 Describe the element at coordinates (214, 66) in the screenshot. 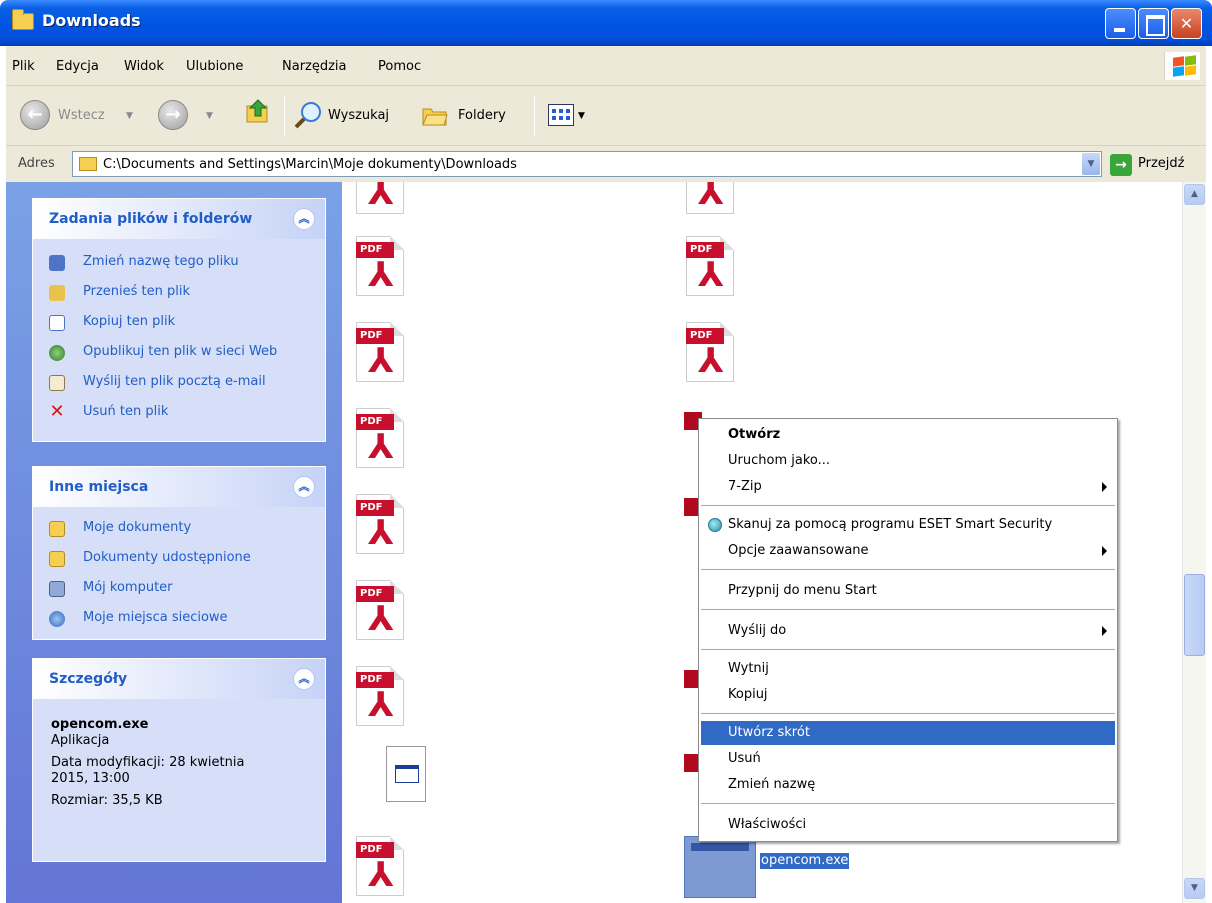

I see `menu-ulubione: Ulubione` at that location.